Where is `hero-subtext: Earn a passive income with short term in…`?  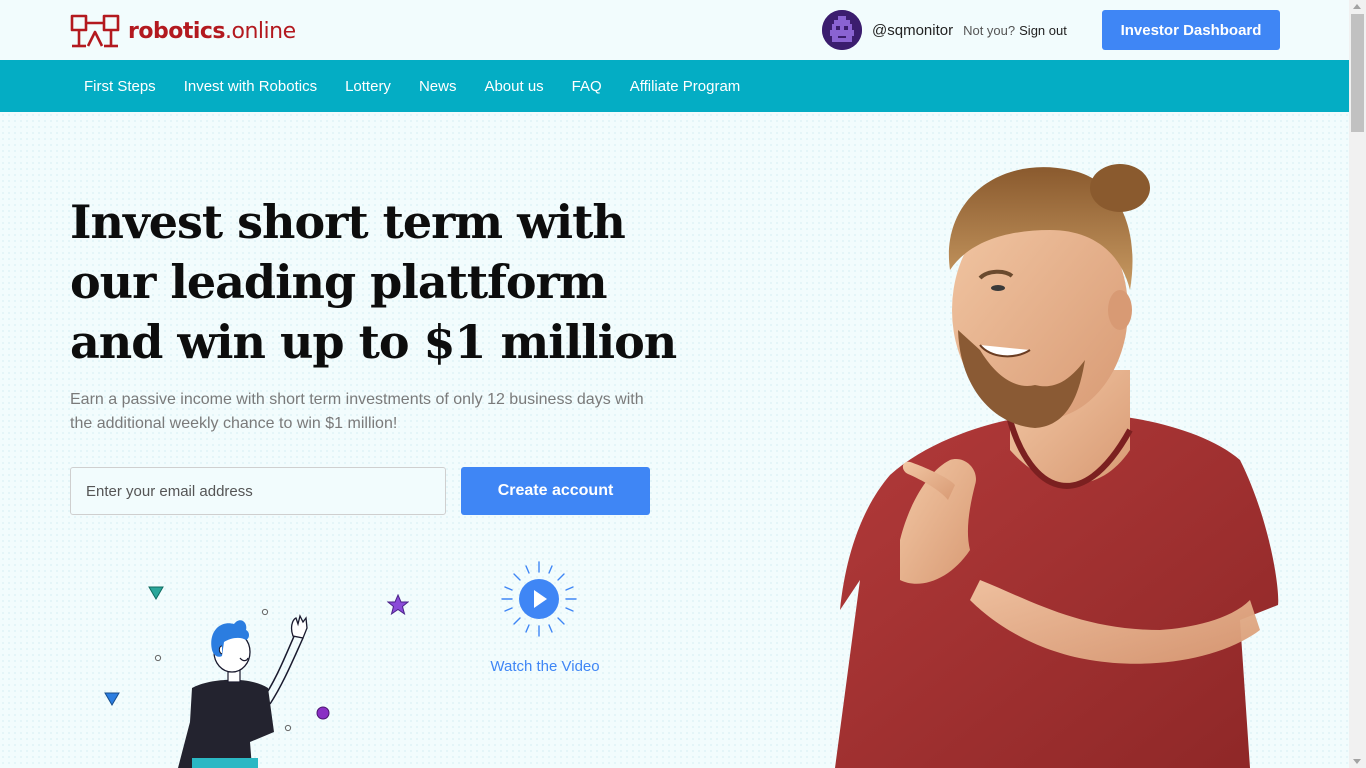 hero-subtext: Earn a passive income with short term in… is located at coordinates (357, 411).